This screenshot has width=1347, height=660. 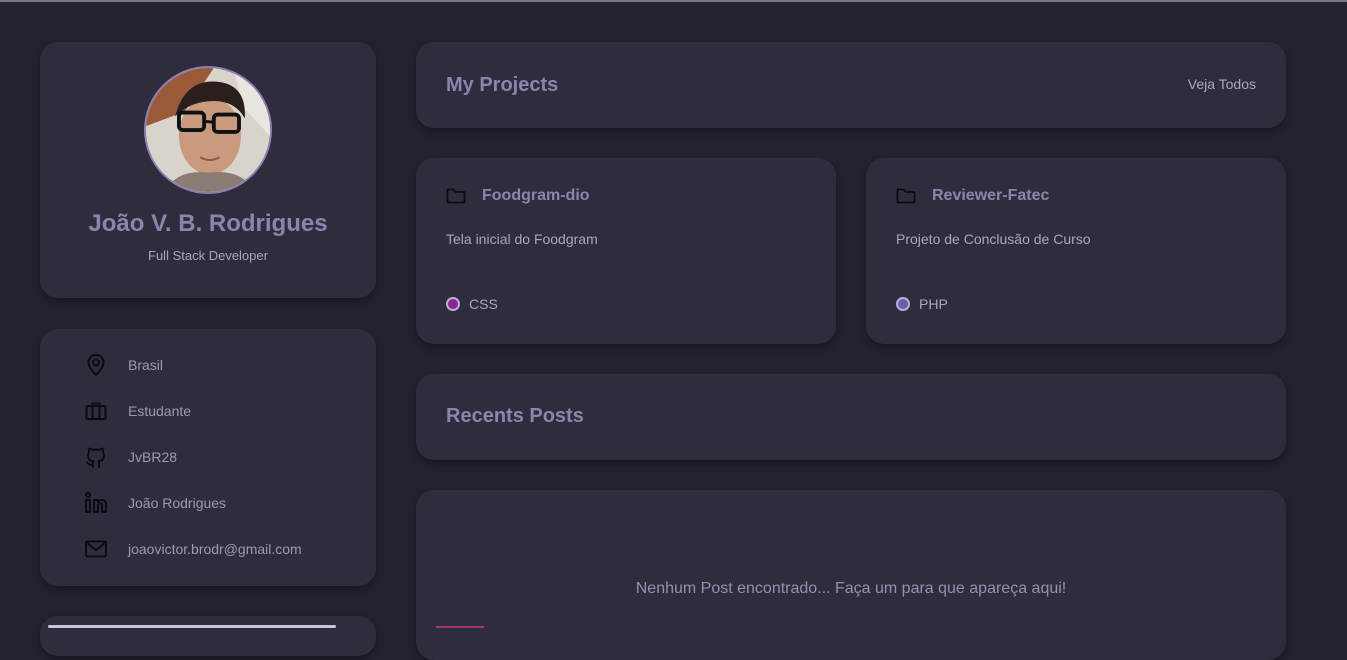 I want to click on project-language: PHP, so click(x=922, y=304).